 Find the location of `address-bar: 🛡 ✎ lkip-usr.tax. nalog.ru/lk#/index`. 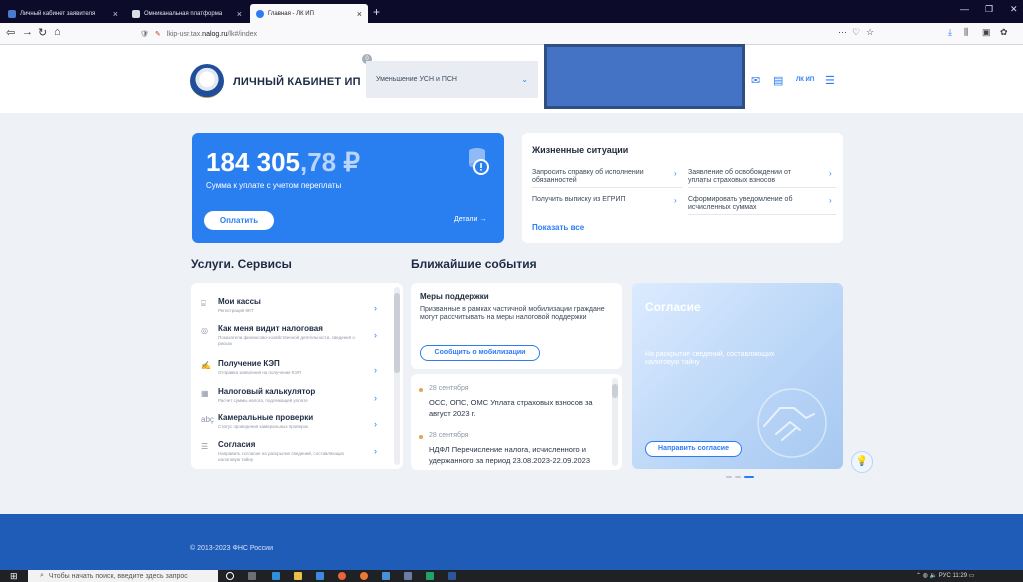

address-bar: 🛡 ✎ lkip-usr.tax. nalog.ru/lk#/index is located at coordinates (520, 34).